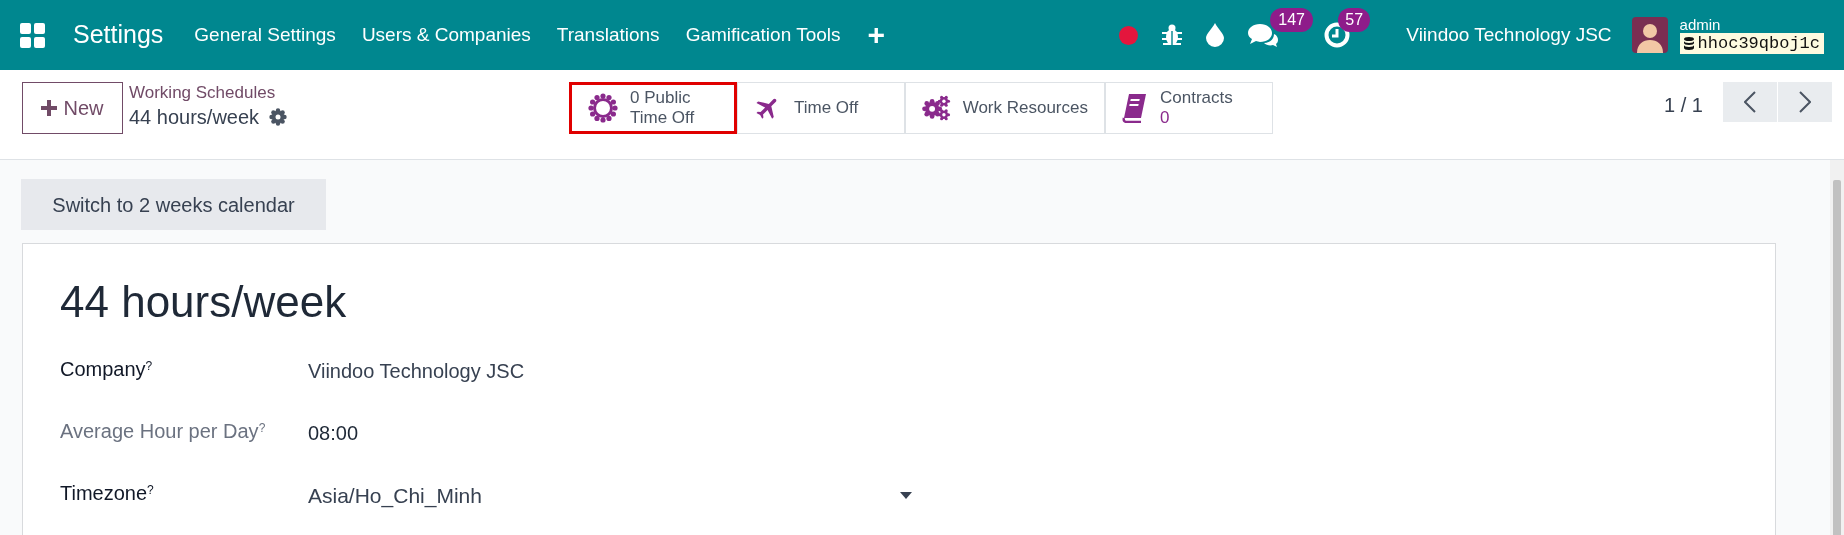 This screenshot has width=1844, height=535. Describe the element at coordinates (1354, 20) in the screenshot. I see `notification-badge: 57` at that location.